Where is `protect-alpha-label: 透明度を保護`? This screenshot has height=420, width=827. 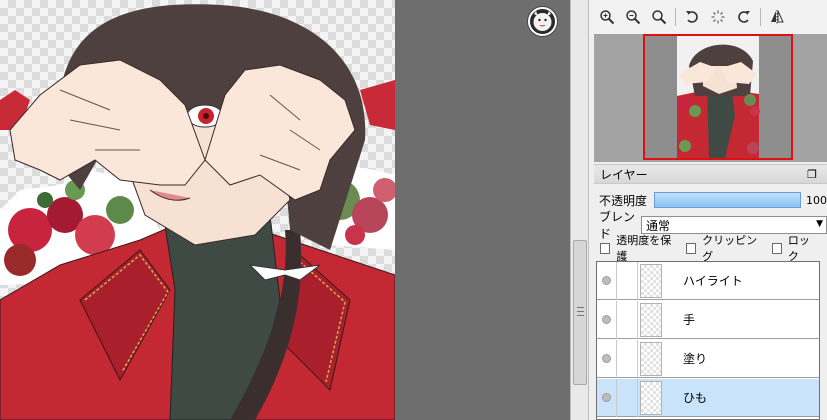
protect-alpha-label: 透明度を保護 is located at coordinates (644, 248).